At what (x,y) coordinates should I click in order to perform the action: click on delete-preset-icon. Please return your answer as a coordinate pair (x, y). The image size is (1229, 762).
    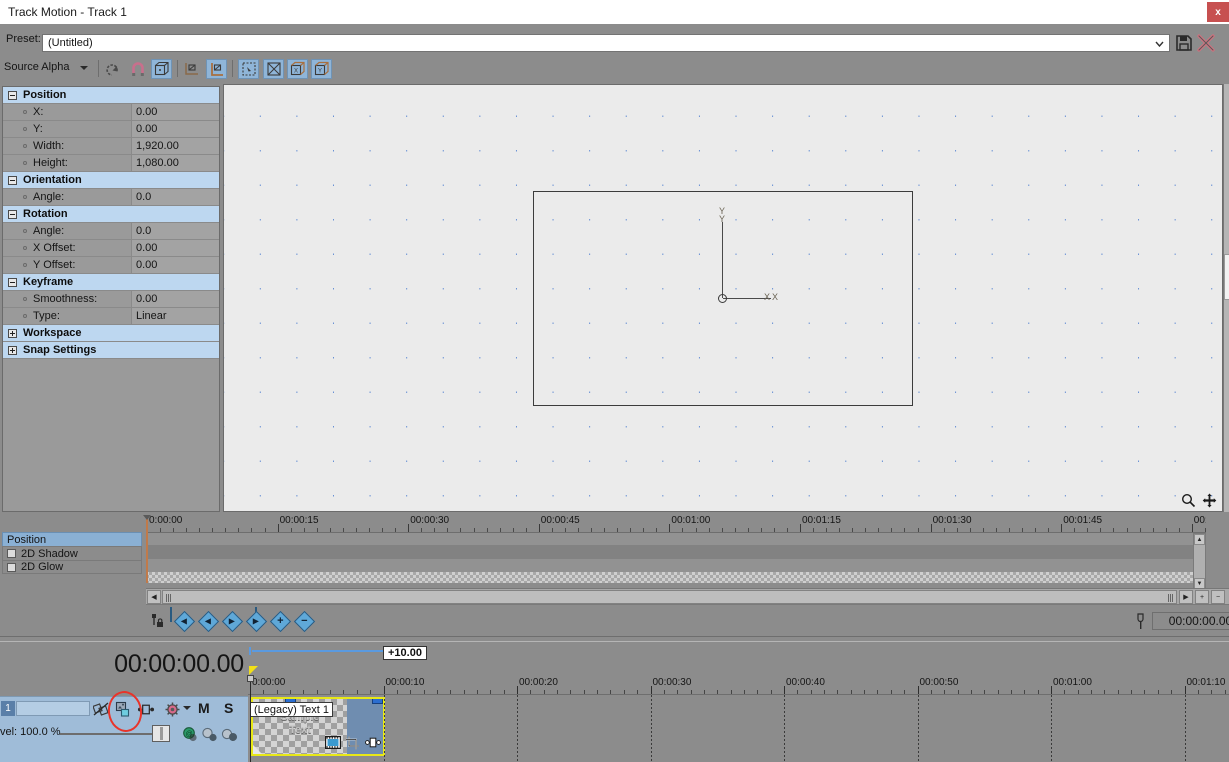
    Looking at the image, I should click on (1206, 43).